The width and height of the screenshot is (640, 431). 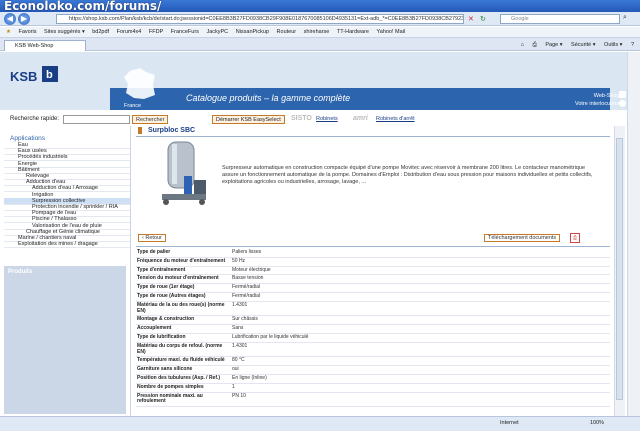 I want to click on pdf-icon: ⎙, so click(x=575, y=238).